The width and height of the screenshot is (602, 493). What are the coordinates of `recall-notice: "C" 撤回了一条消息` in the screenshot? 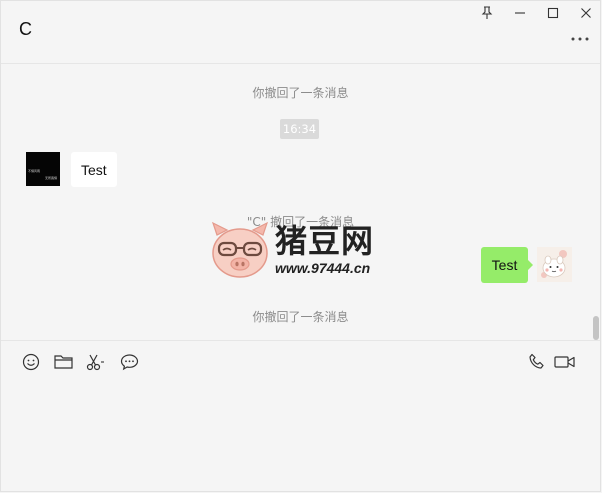 It's located at (300, 222).